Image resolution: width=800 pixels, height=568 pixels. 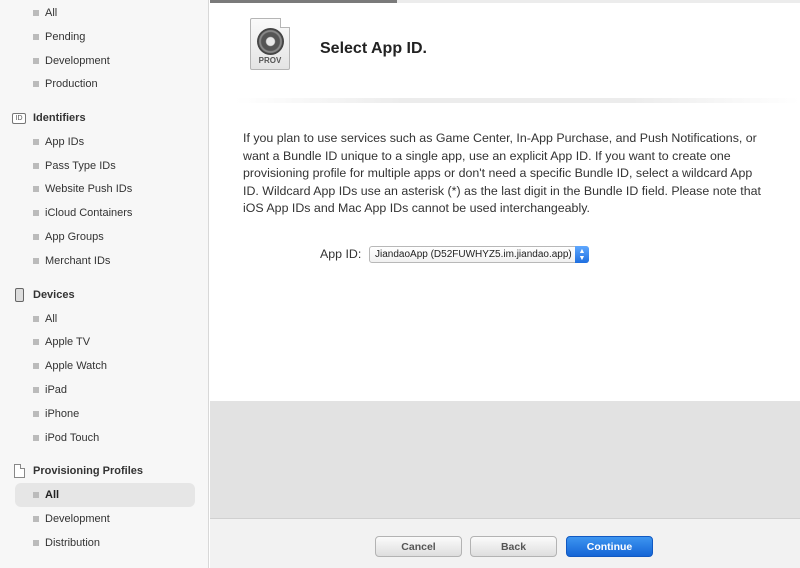 I want to click on gear-icon, so click(x=270, y=41).